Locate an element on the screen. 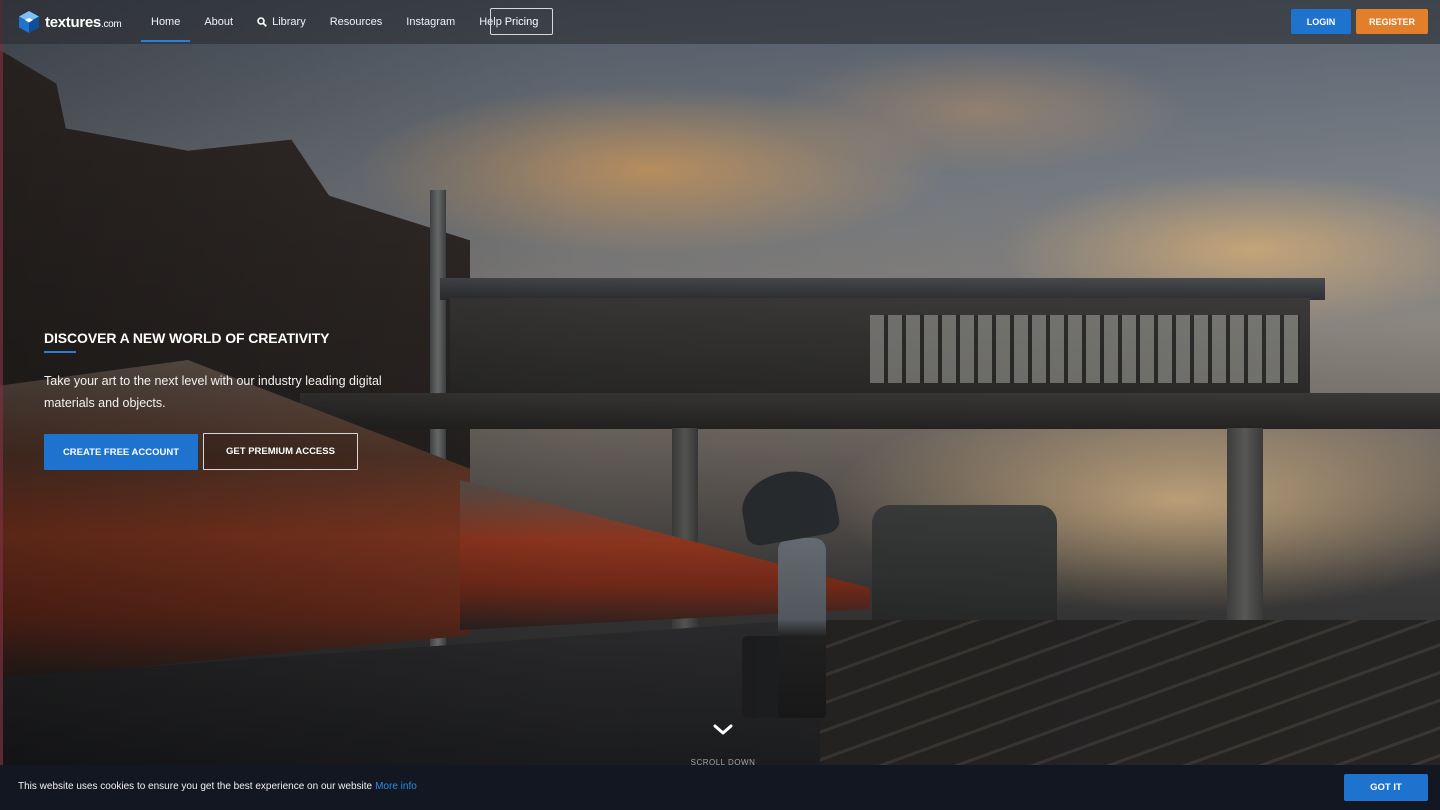 Image resolution: width=1440 pixels, height=810 pixels. pricing-button: Pricing is located at coordinates (521, 21).